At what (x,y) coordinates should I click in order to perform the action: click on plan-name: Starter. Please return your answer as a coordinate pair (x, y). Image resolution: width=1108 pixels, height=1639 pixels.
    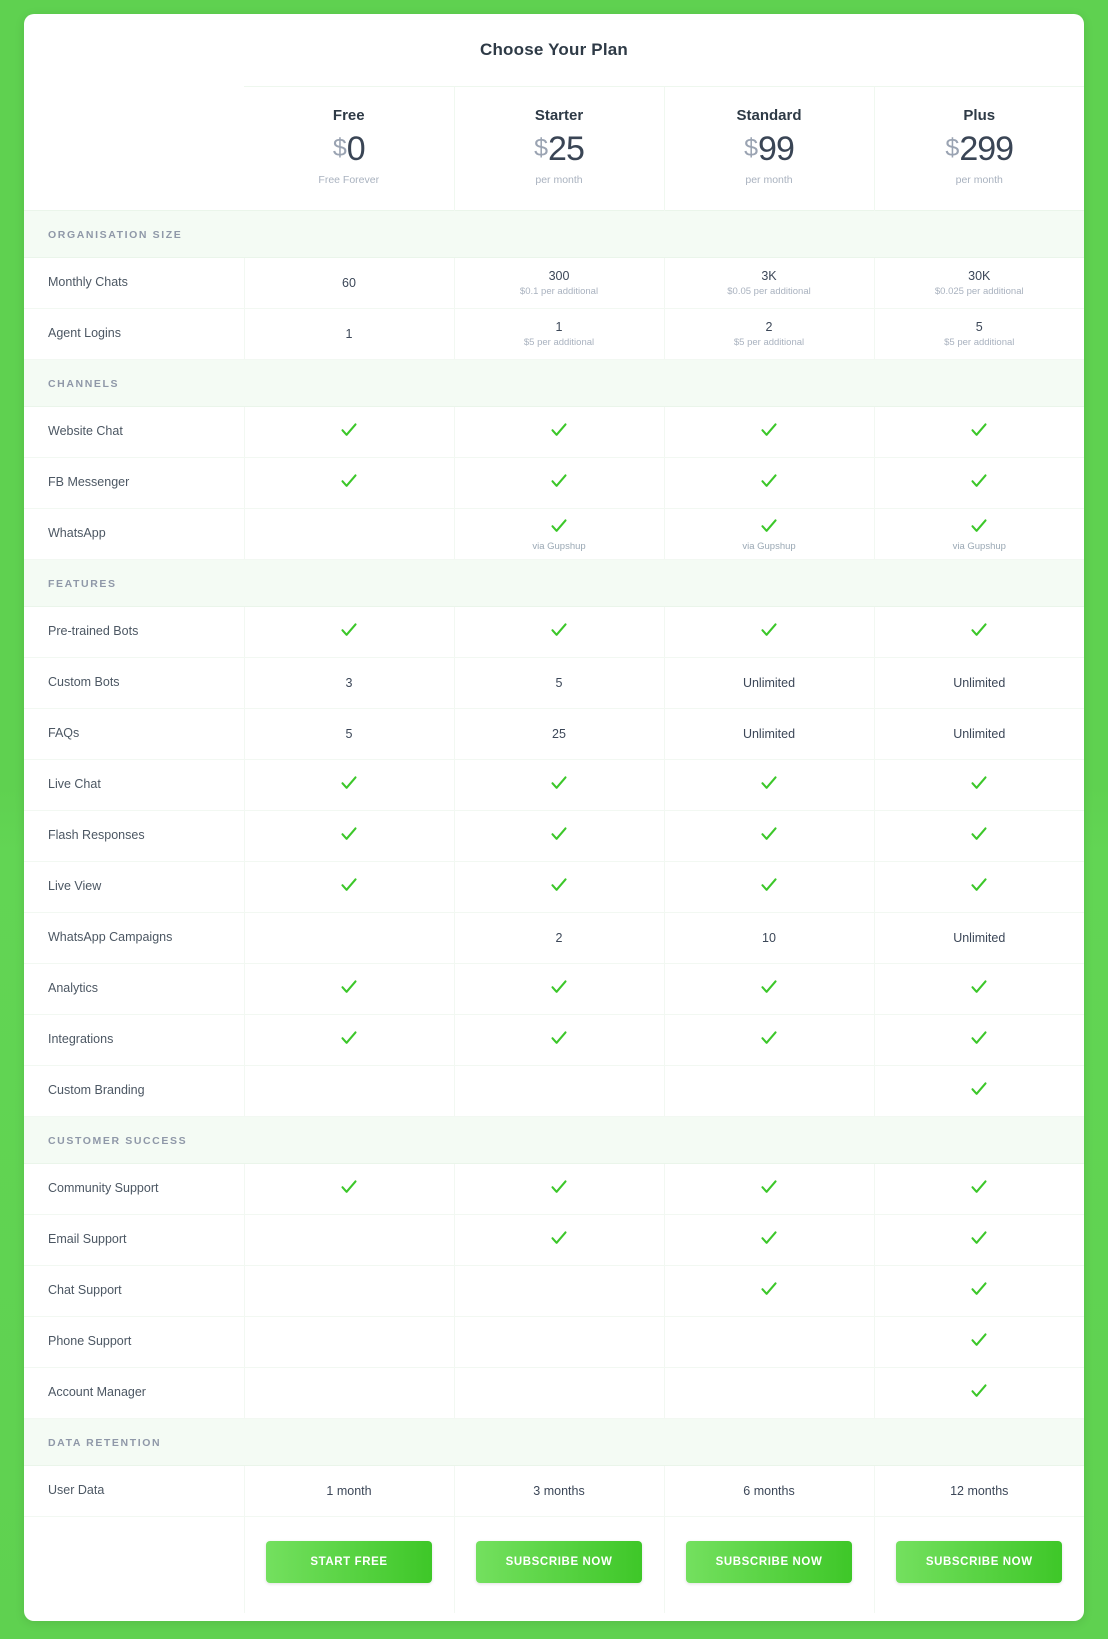
    Looking at the image, I should click on (559, 115).